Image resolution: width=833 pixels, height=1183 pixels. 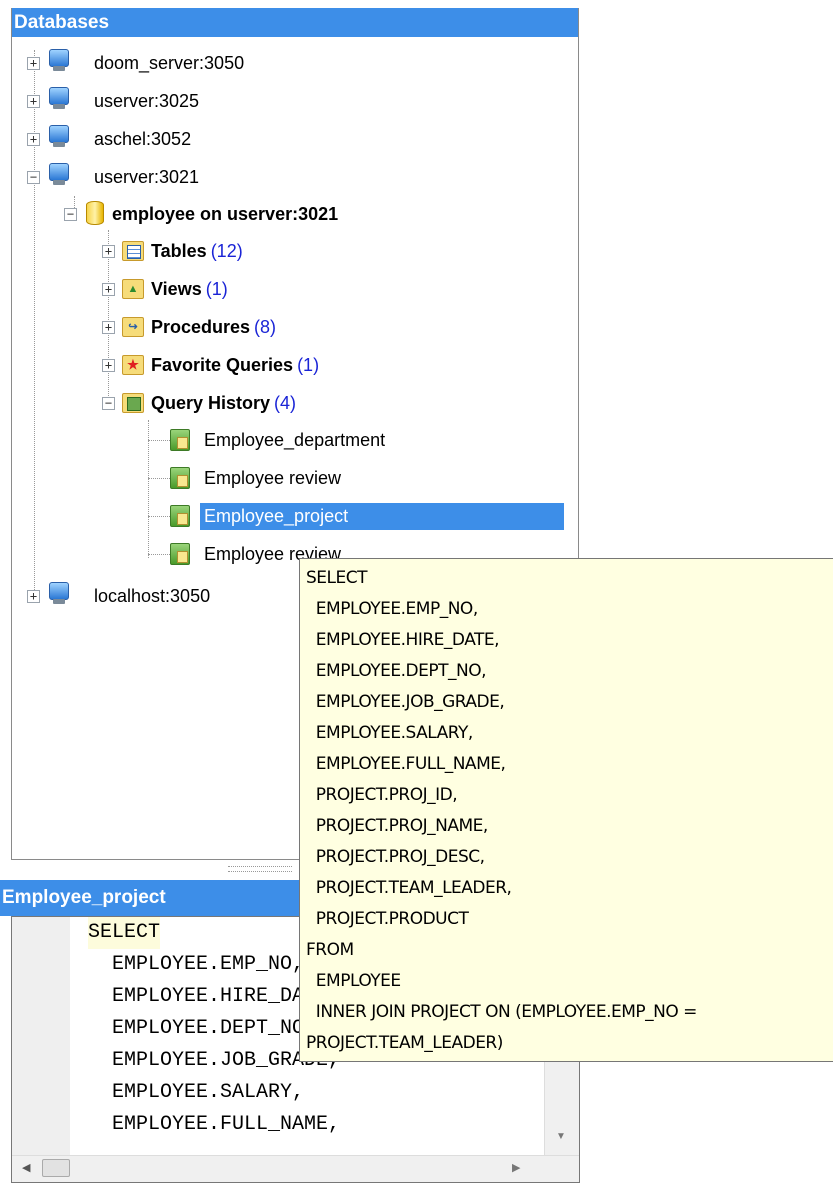 What do you see at coordinates (353, 981) in the screenshot?
I see `tooltip-line: EMPLOYEE` at bounding box center [353, 981].